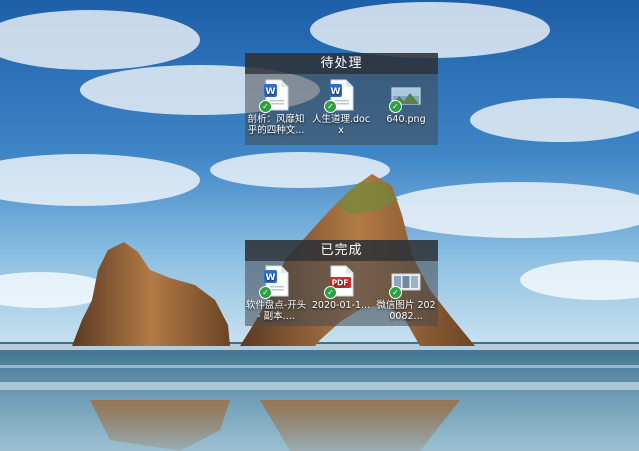  What do you see at coordinates (341, 125) in the screenshot?
I see `file-name: 人生道理.docx` at bounding box center [341, 125].